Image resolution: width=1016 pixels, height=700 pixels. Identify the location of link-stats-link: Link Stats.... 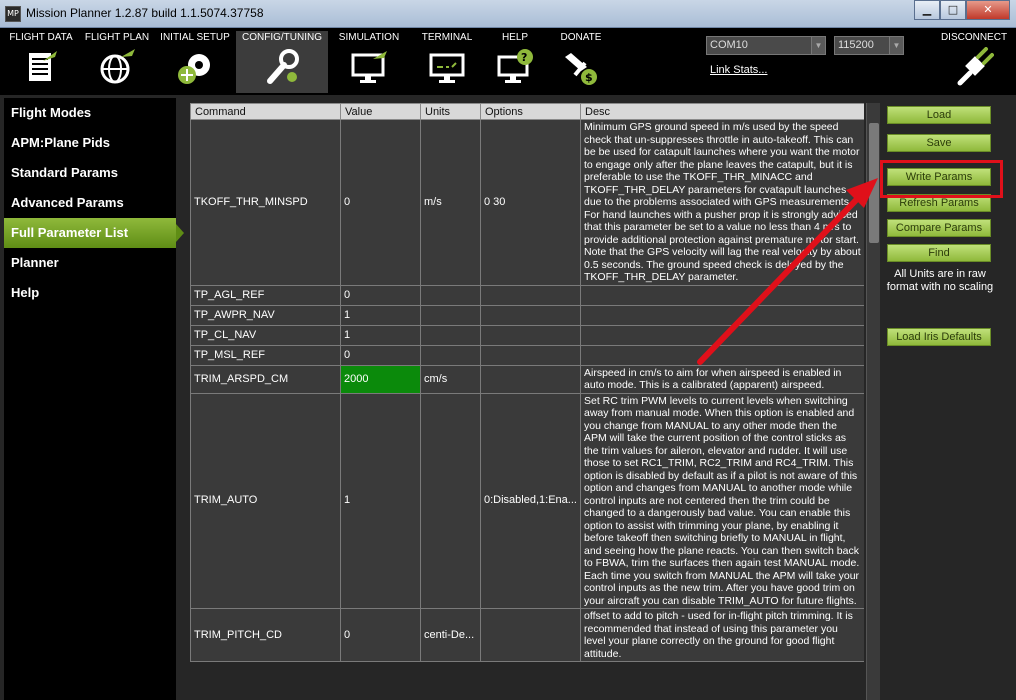
(738, 70).